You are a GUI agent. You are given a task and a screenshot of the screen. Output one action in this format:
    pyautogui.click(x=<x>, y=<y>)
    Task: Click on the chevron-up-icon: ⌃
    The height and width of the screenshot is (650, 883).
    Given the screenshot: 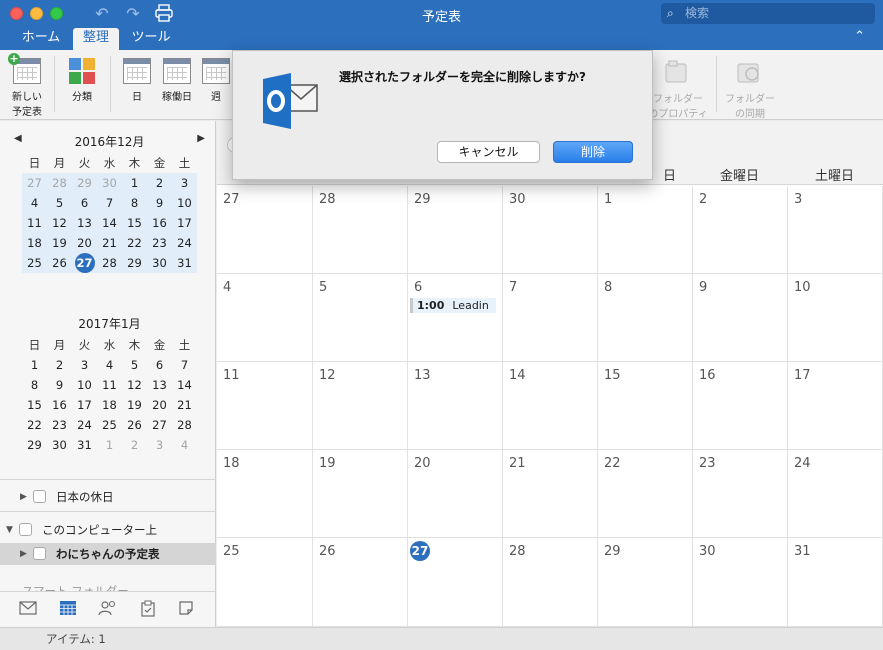 What is the action you would take?
    pyautogui.click(x=859, y=36)
    